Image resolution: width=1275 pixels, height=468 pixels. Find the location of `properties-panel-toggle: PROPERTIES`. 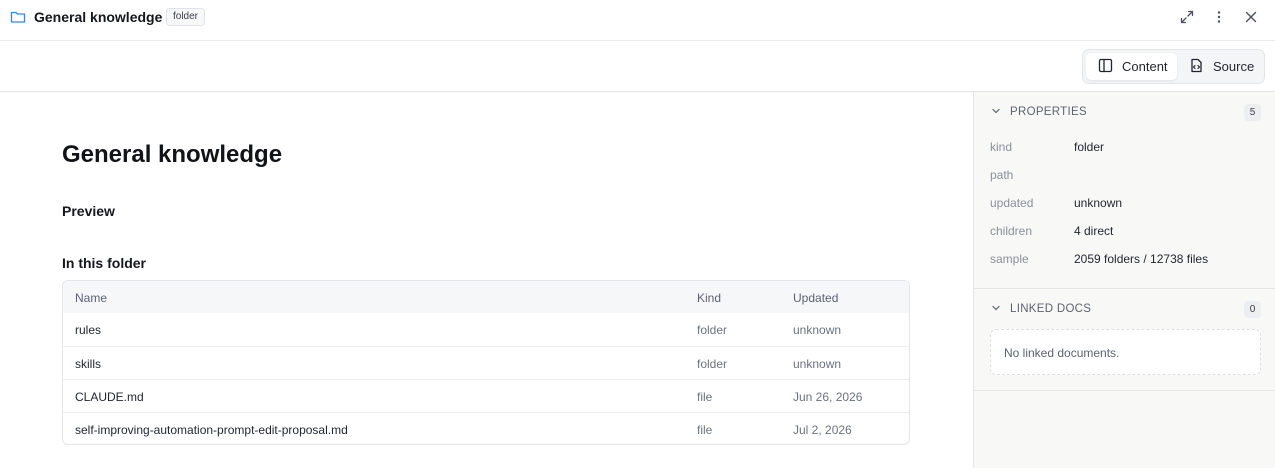

properties-panel-toggle: PROPERTIES is located at coordinates (1038, 112).